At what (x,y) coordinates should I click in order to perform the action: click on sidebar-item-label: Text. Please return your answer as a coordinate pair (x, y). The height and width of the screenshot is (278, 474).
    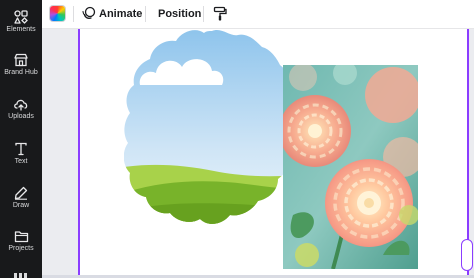
    Looking at the image, I should click on (21, 161).